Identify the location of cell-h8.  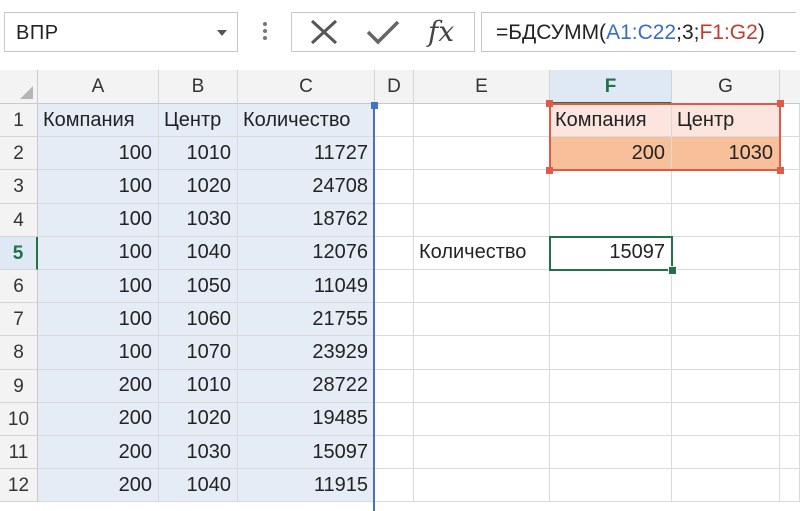
(790, 353).